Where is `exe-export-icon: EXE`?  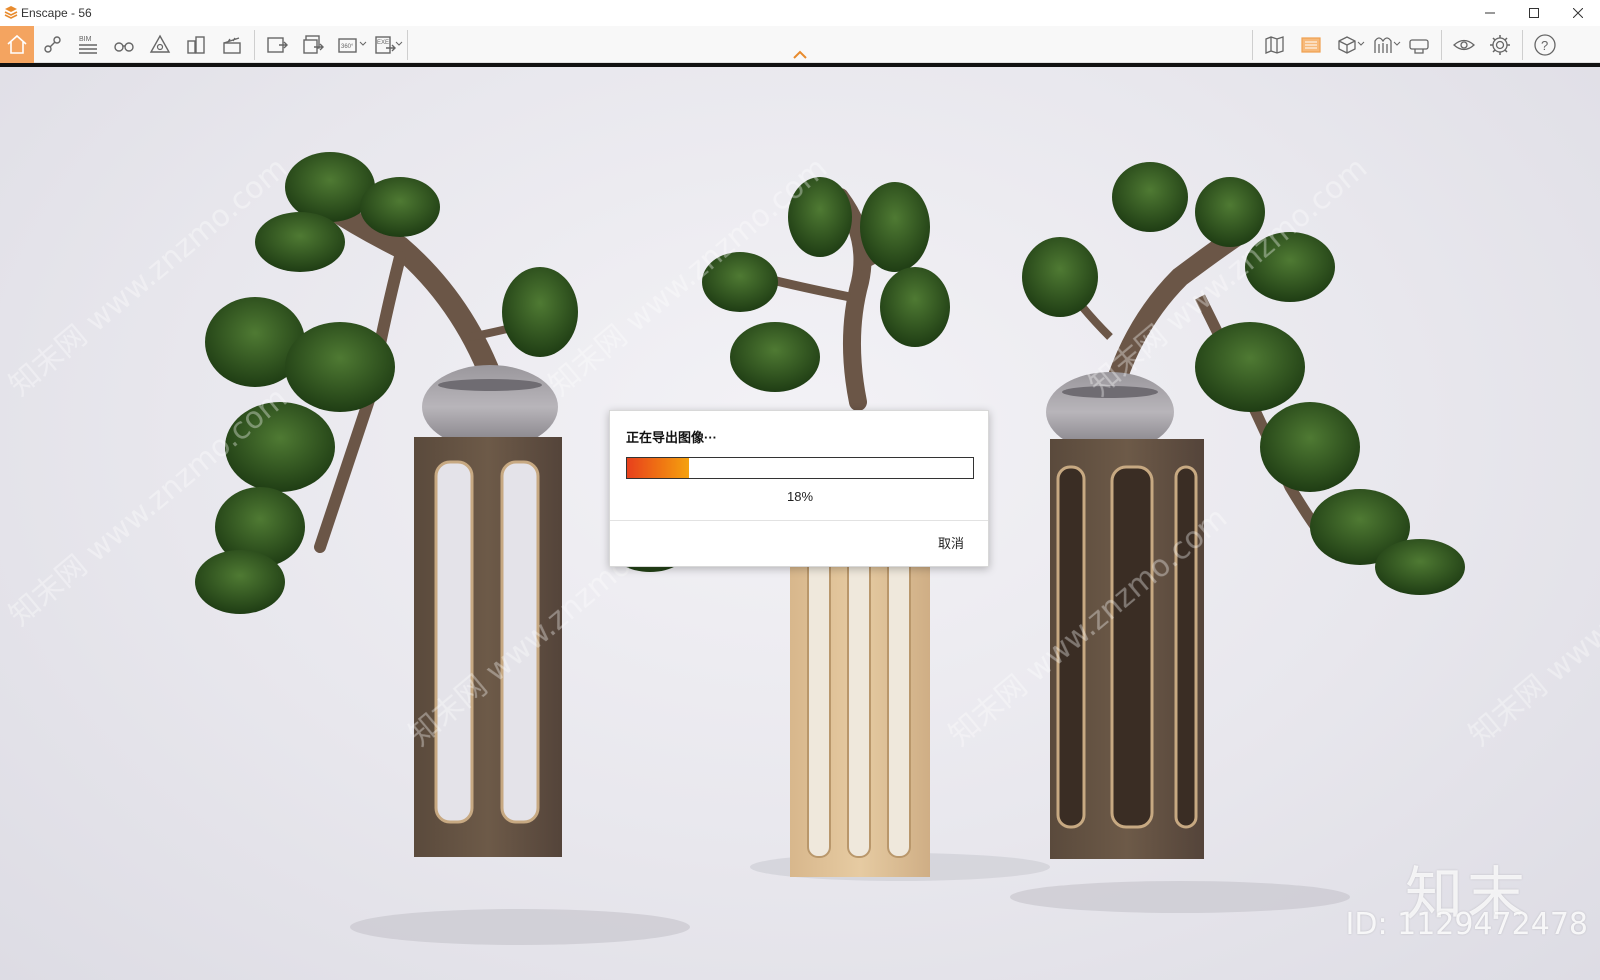 exe-export-icon: EXE is located at coordinates (385, 44).